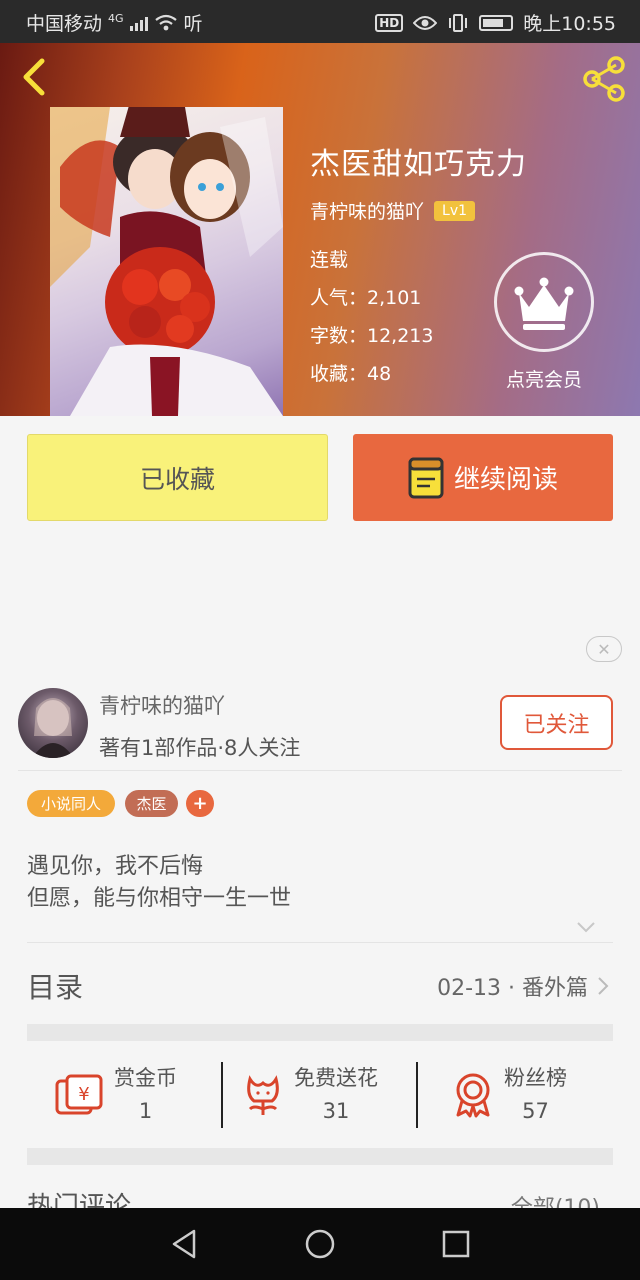 The height and width of the screenshot is (1280, 640). I want to click on nav-recents-icon, so click(456, 1244).